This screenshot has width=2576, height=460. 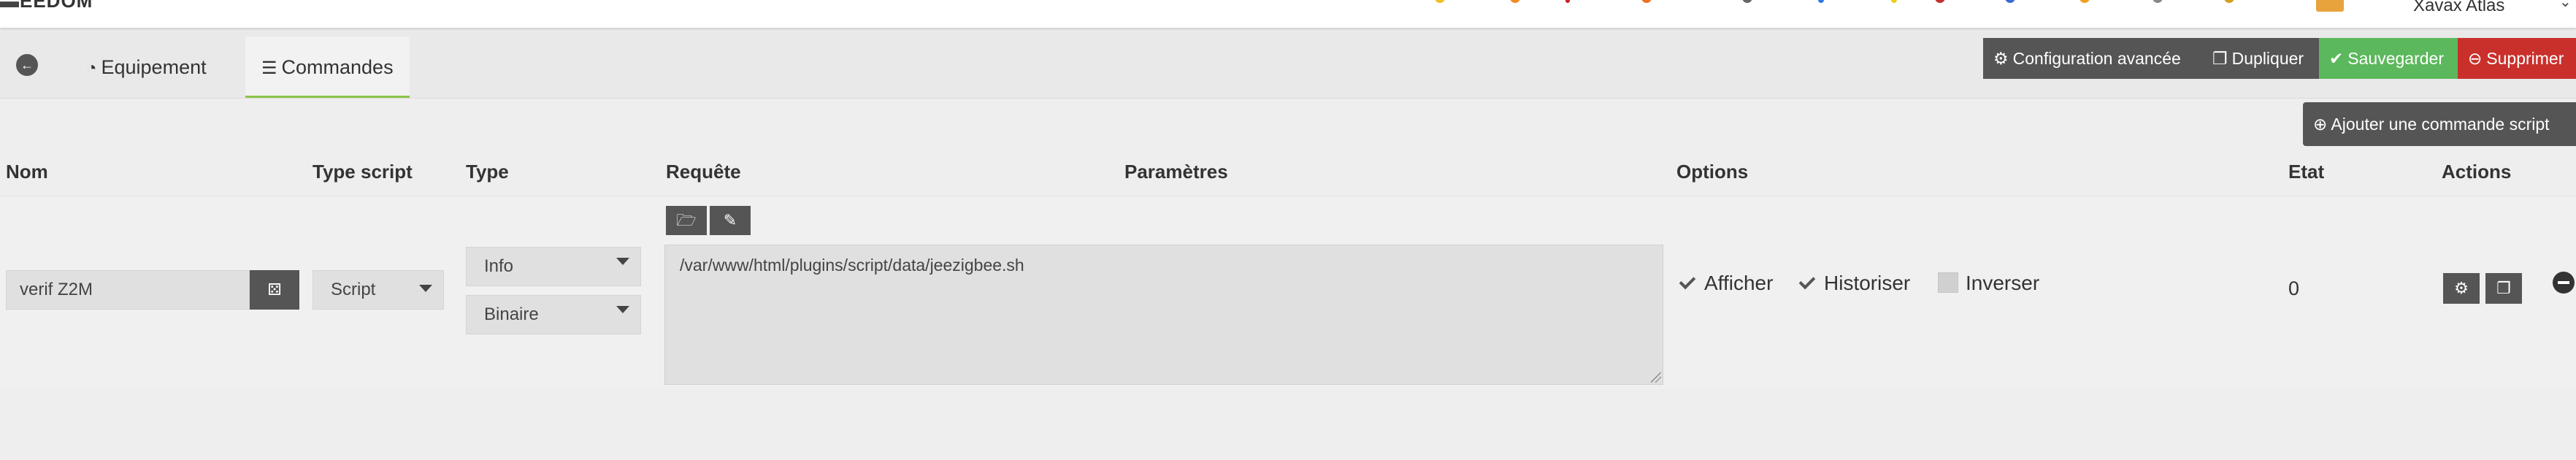 I want to click on header-etat: Etat, so click(x=2306, y=172).